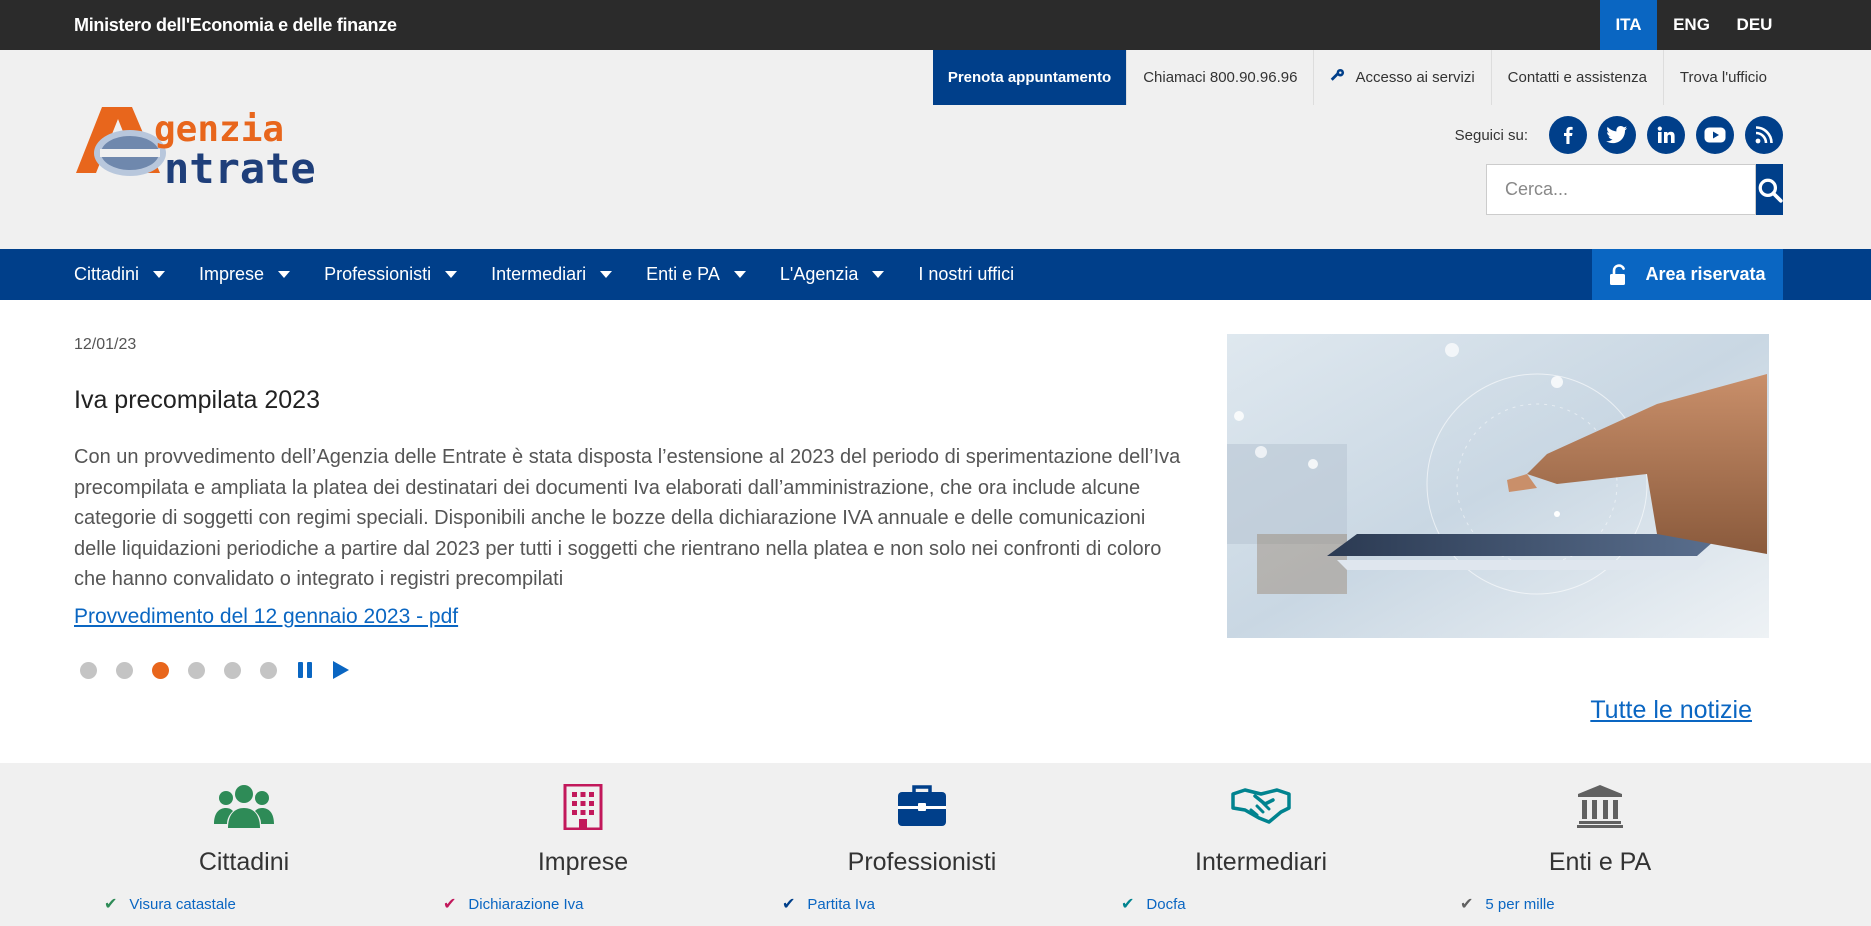  What do you see at coordinates (244, 844) in the screenshot?
I see `category-cittadini: Cittadini ✔ Visura catastale` at bounding box center [244, 844].